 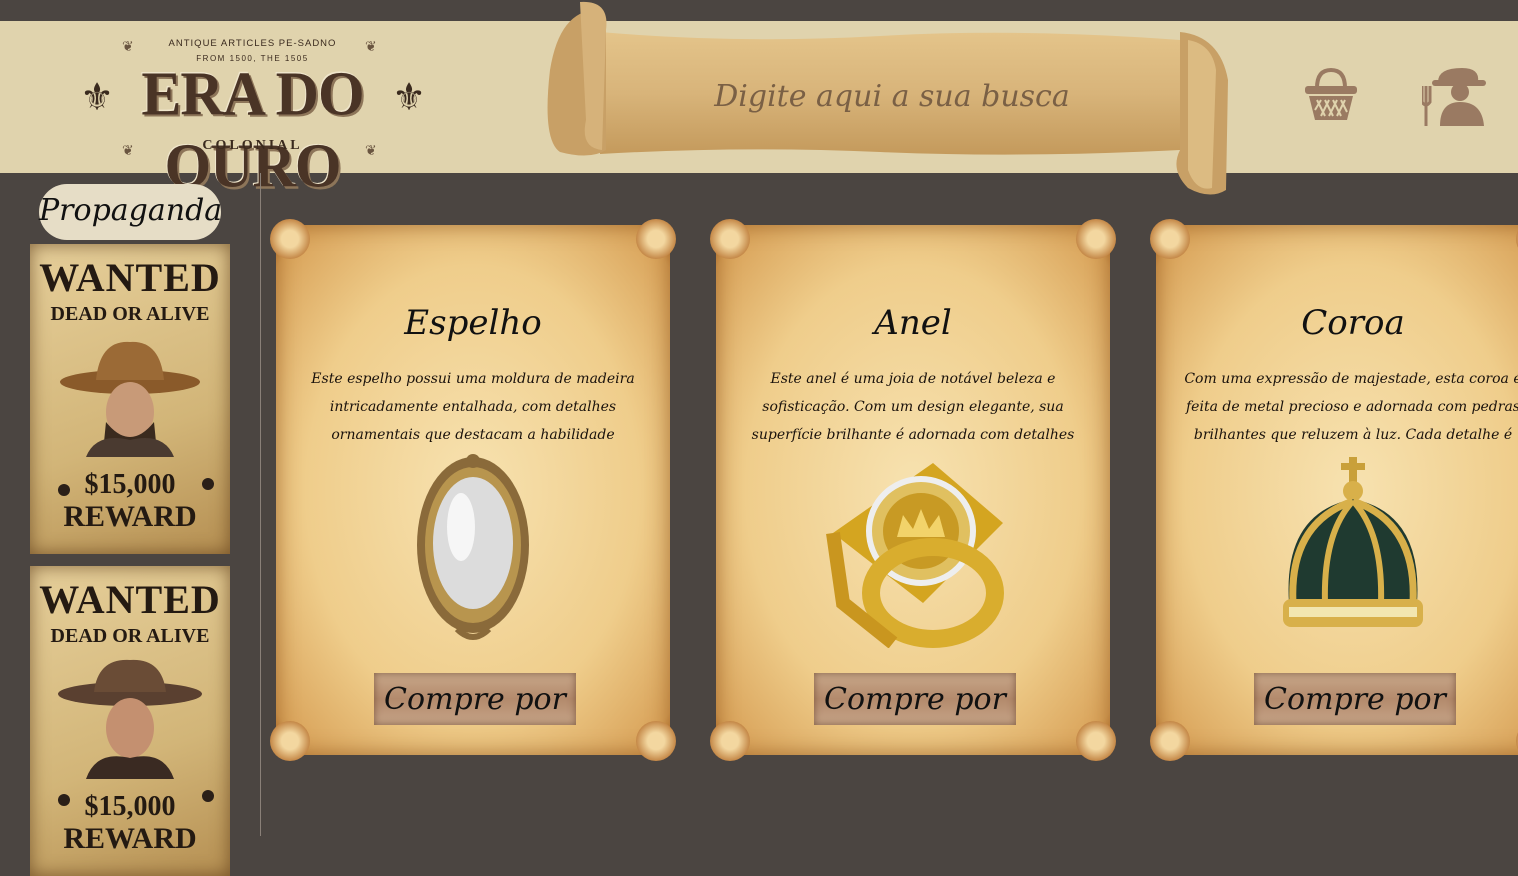 I want to click on crown-icon, so click(x=1353, y=542).